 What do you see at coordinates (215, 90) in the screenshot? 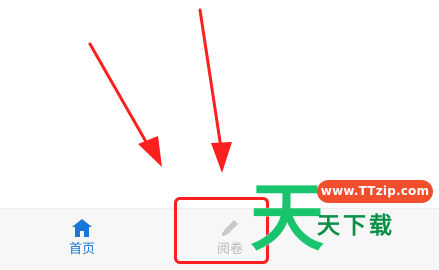
I see `arrow-right` at bounding box center [215, 90].